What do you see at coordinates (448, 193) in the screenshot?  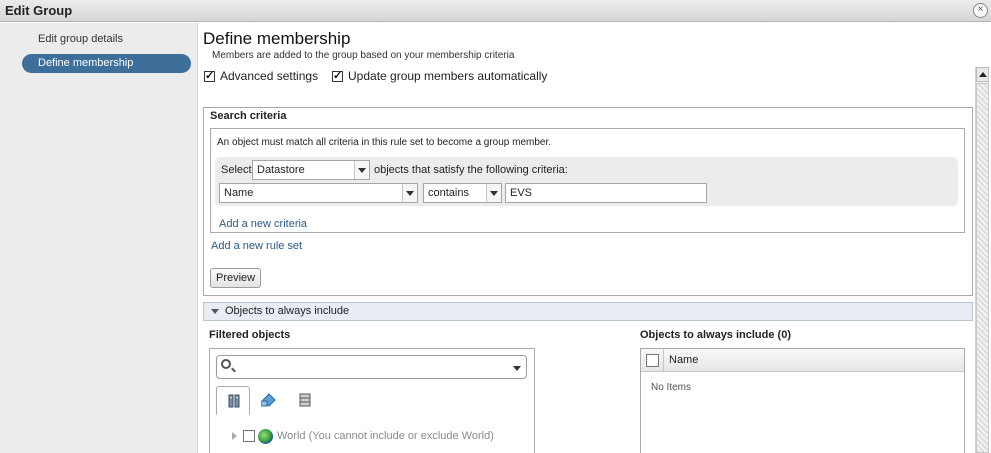 I see `criteria-operator-value: contains` at bounding box center [448, 193].